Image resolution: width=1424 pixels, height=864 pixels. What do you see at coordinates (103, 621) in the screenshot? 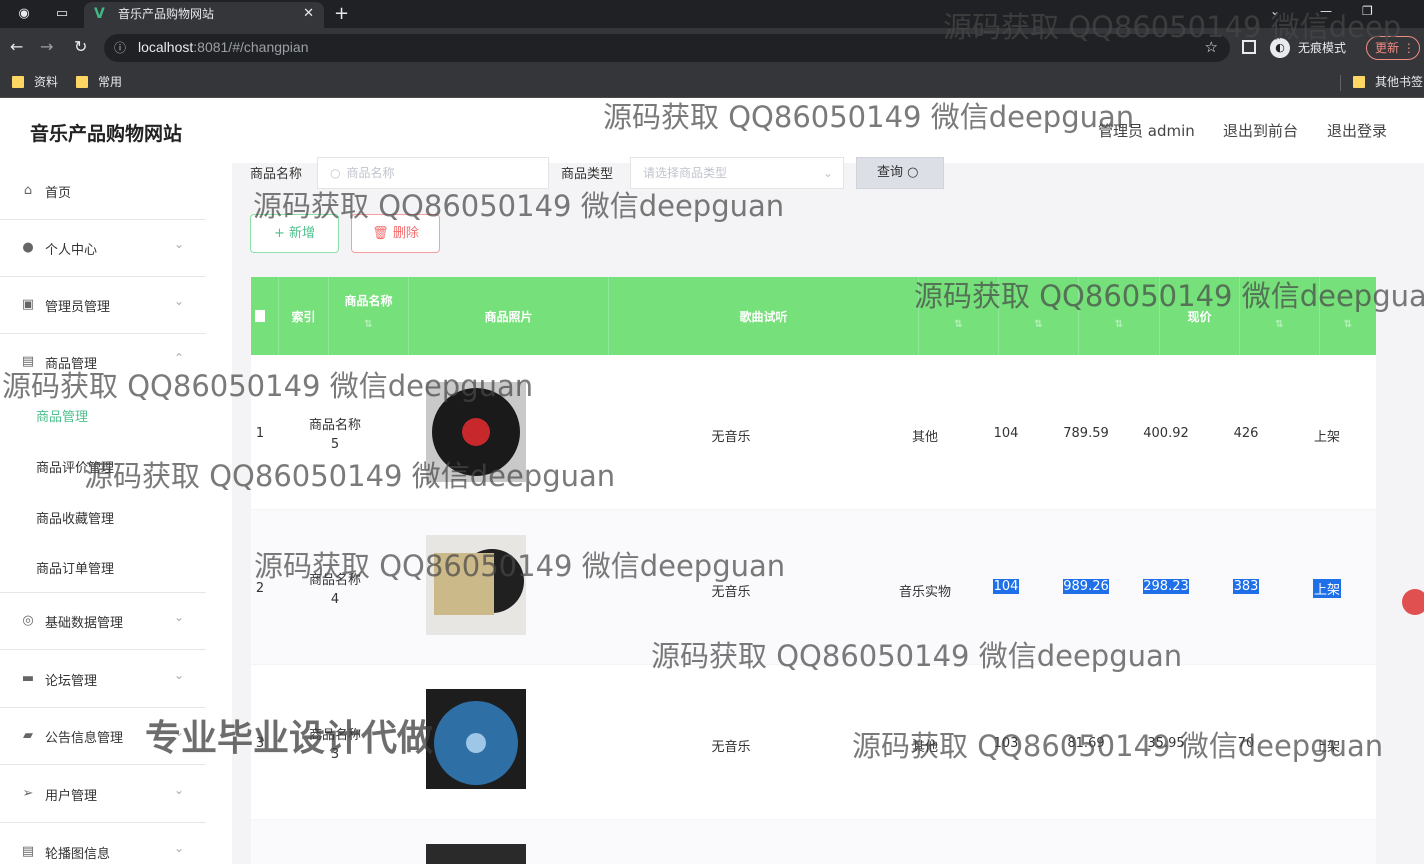
I see `sidebar-item-basic-data: ◎ 基础数据管理 ⌄` at bounding box center [103, 621].